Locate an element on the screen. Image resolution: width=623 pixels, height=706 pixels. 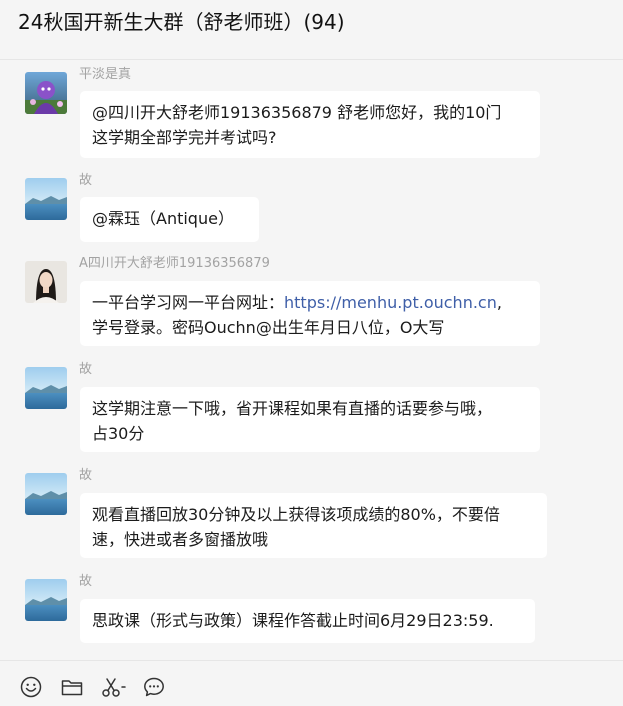
chat-header: 24秋国开新生大群（舒老师班）(94) is located at coordinates (311, 30).